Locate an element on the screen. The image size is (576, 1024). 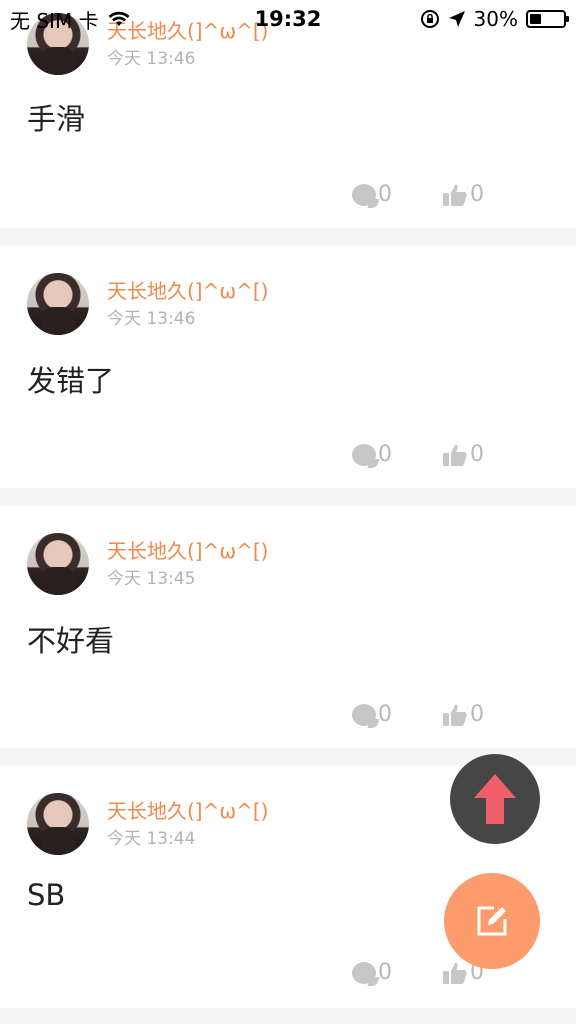
battery-level is located at coordinates (535, 19).